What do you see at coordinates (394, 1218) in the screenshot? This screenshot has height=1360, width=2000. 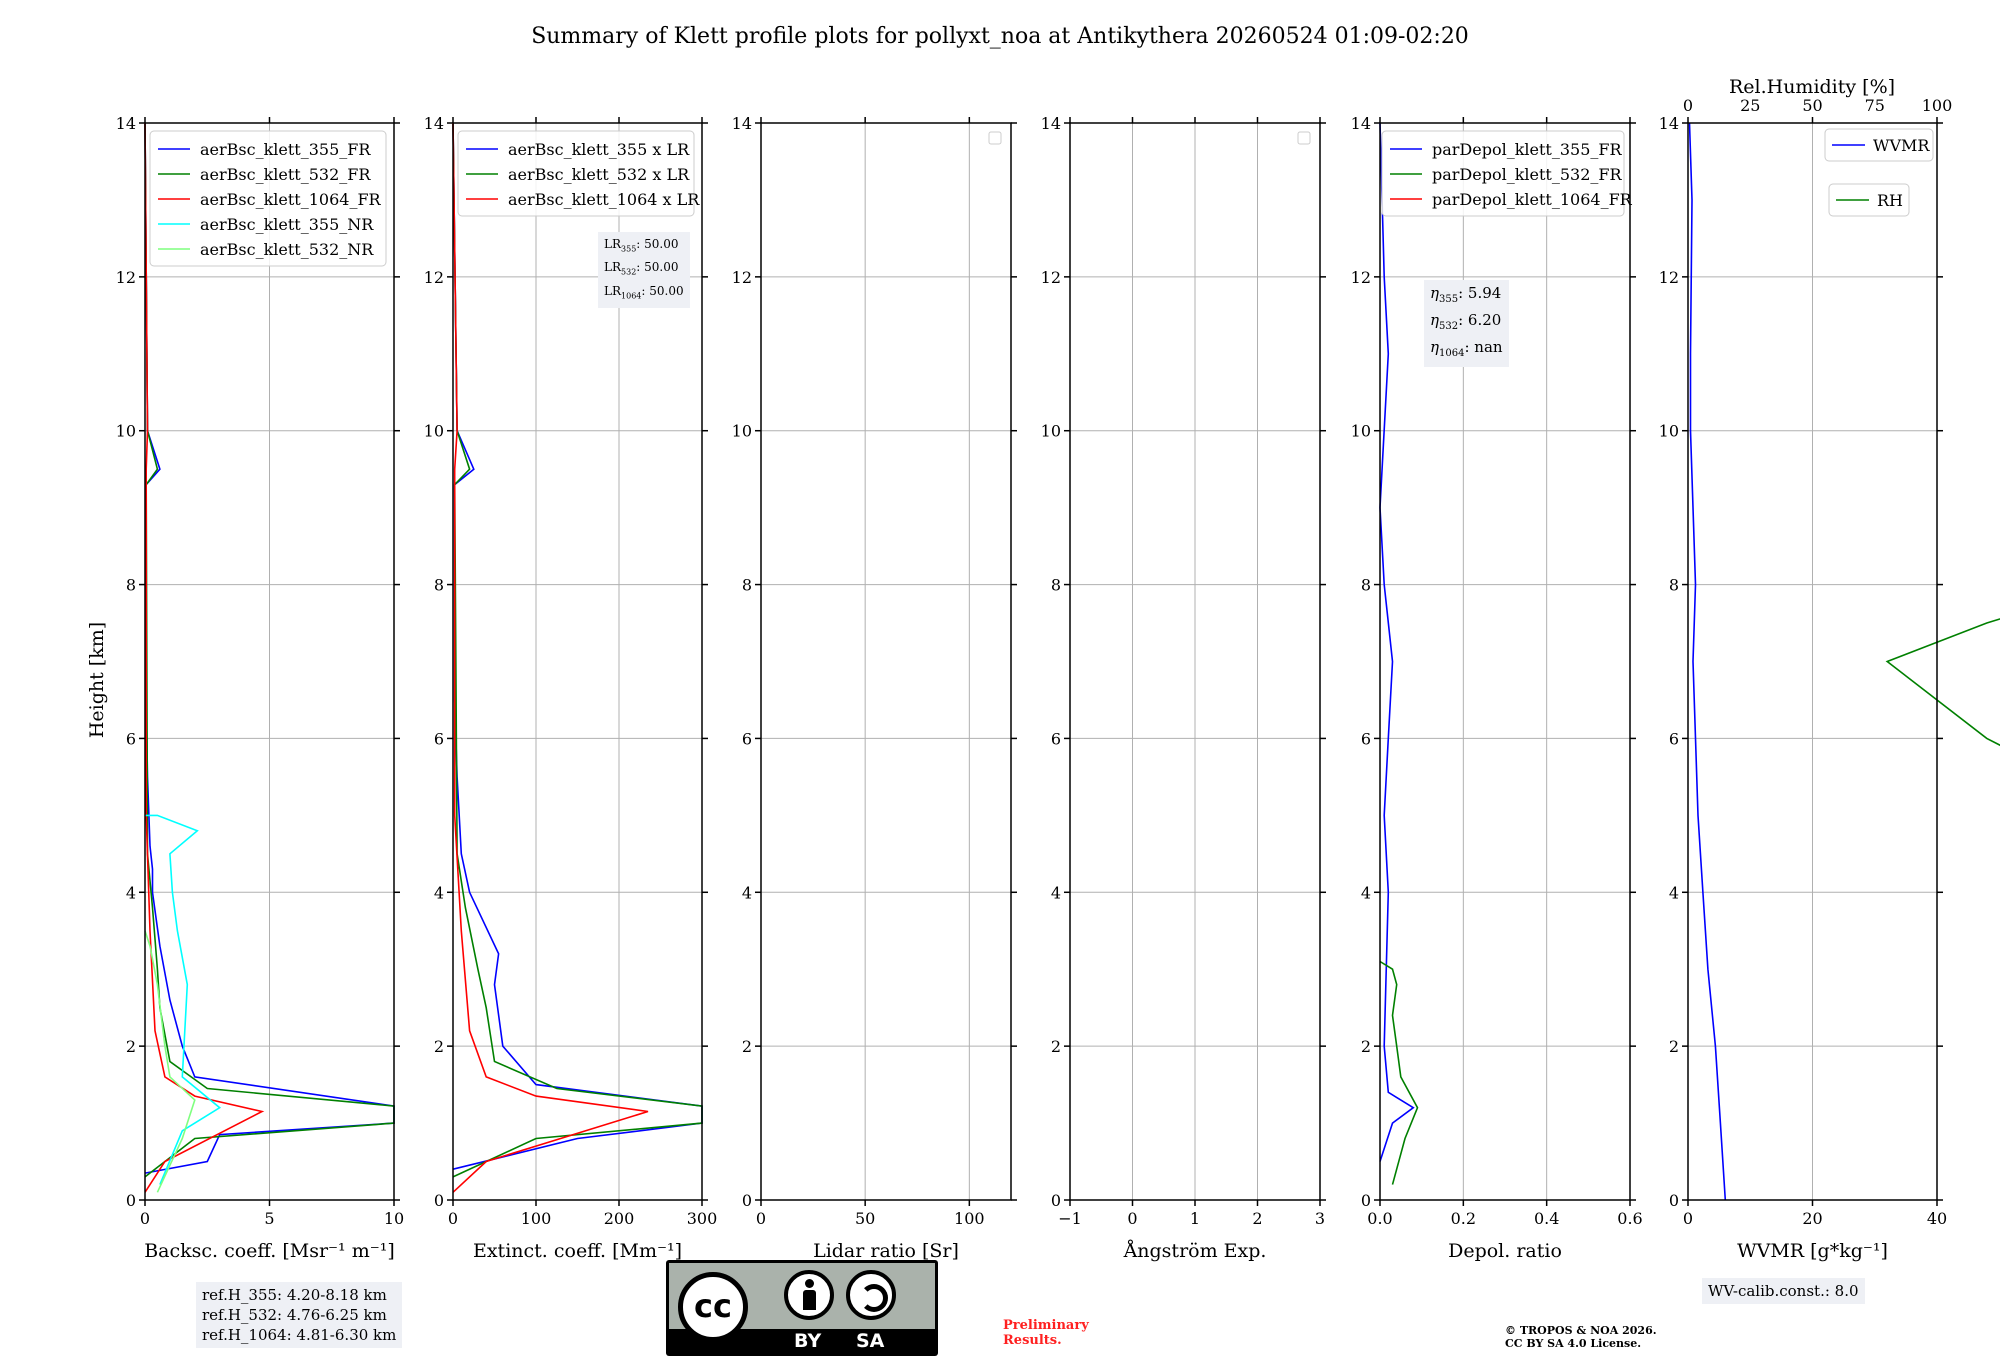 I see `x-tick-label: 10` at bounding box center [394, 1218].